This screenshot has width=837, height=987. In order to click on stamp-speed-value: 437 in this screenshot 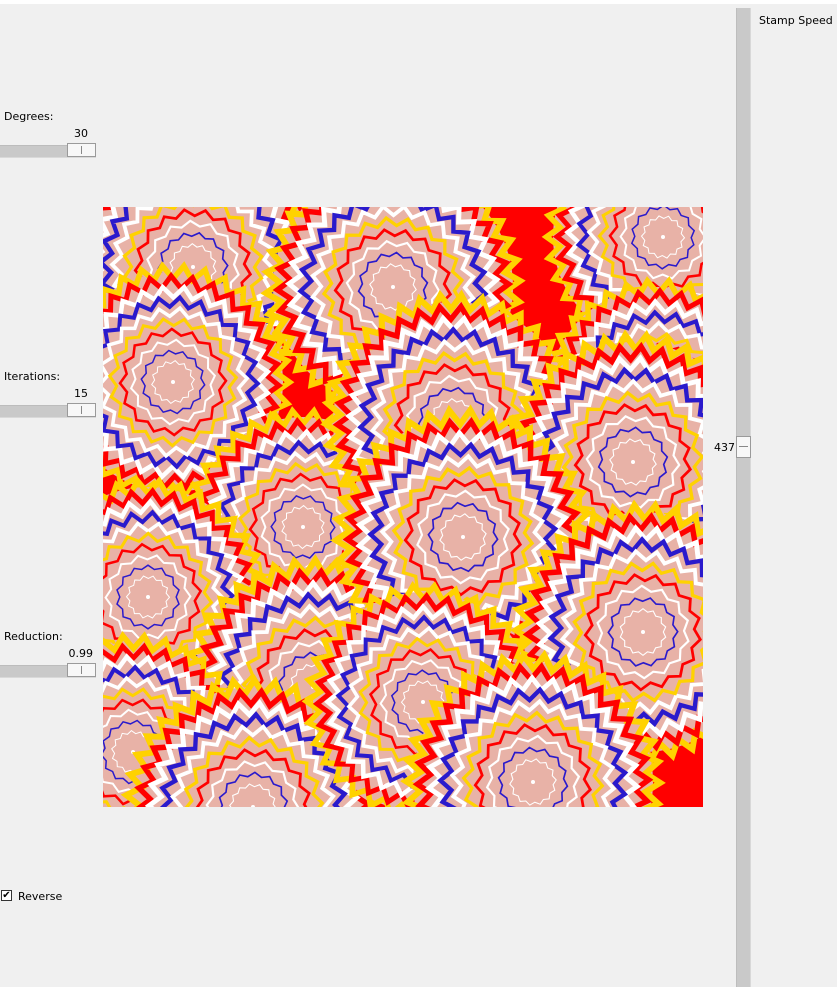, I will do `click(724, 447)`.